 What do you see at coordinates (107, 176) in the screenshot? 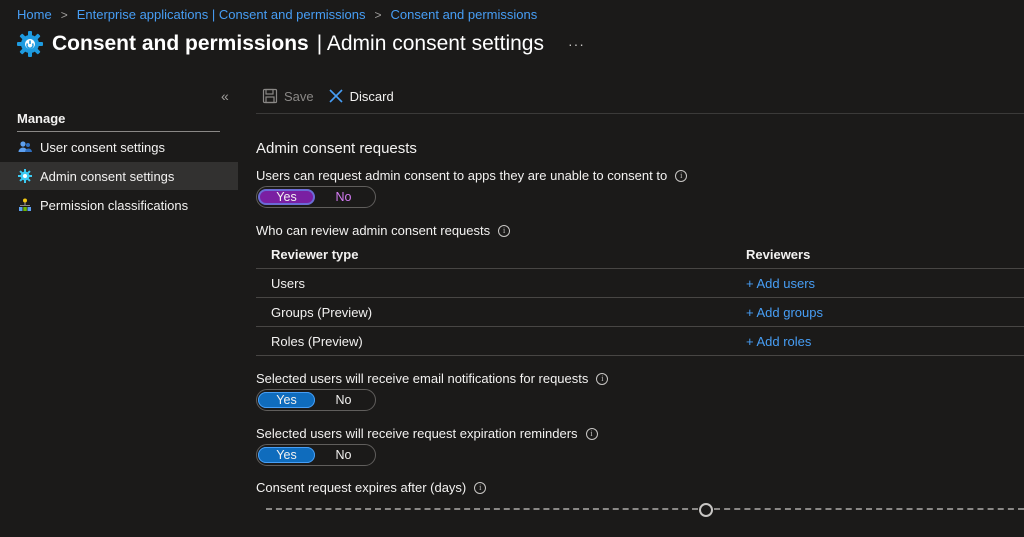
I see `sidebar-item-label: Admin consent settings` at bounding box center [107, 176].